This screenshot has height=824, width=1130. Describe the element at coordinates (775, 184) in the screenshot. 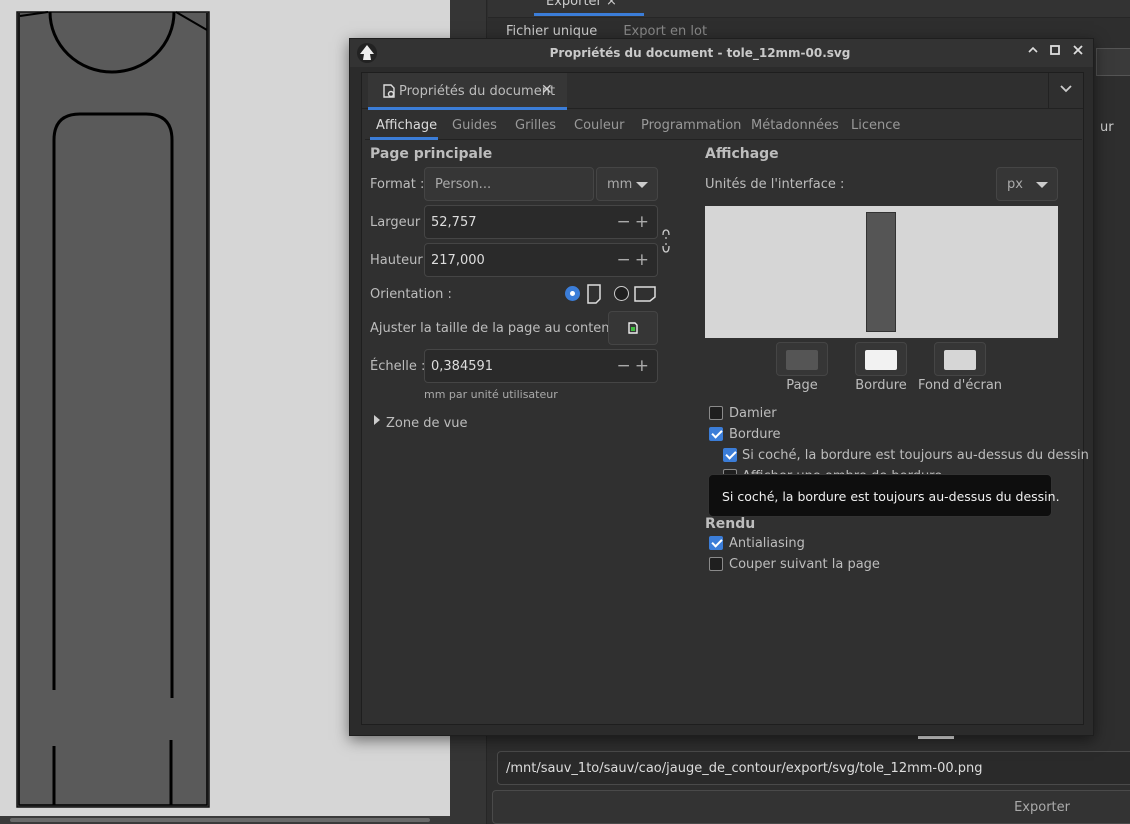

I see `units-label: Unités de l'interface :` at that location.